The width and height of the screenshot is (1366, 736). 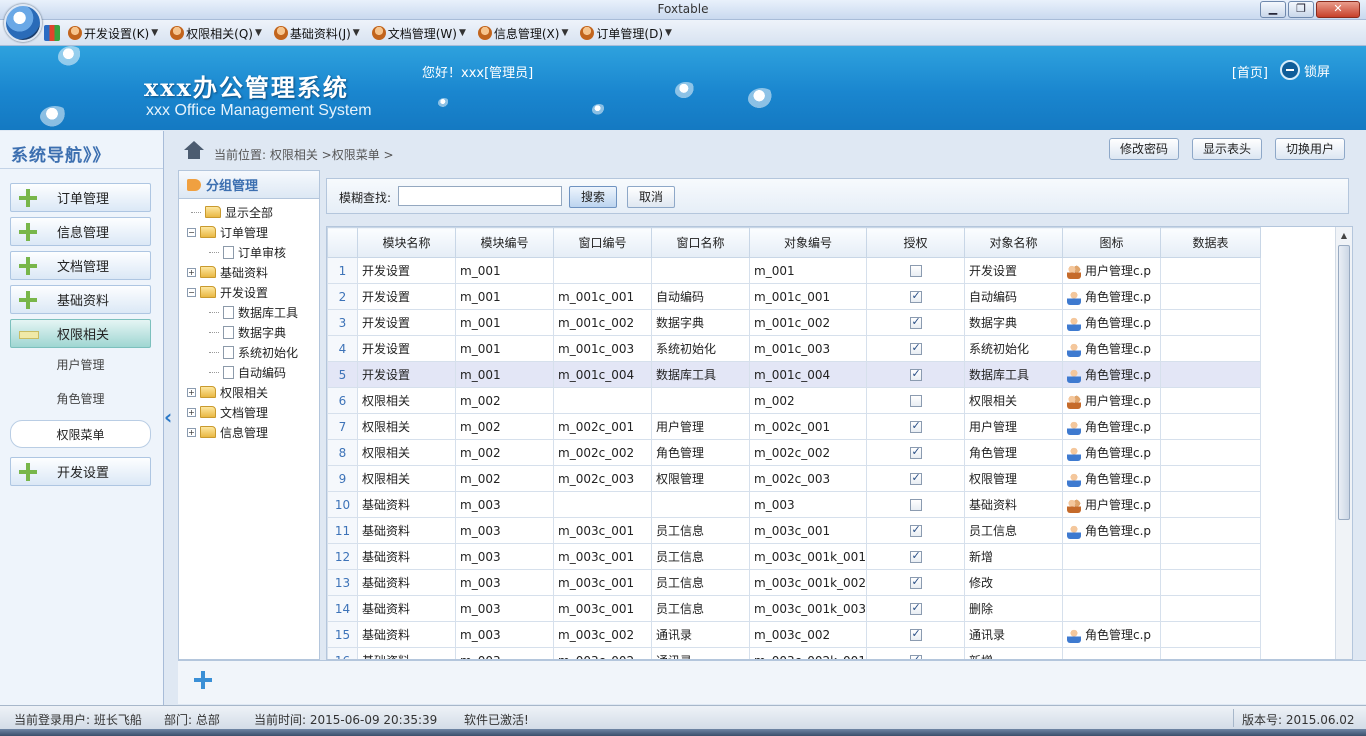 What do you see at coordinates (602, 348) in the screenshot?
I see `cell-window-id: m_001c_003` at bounding box center [602, 348].